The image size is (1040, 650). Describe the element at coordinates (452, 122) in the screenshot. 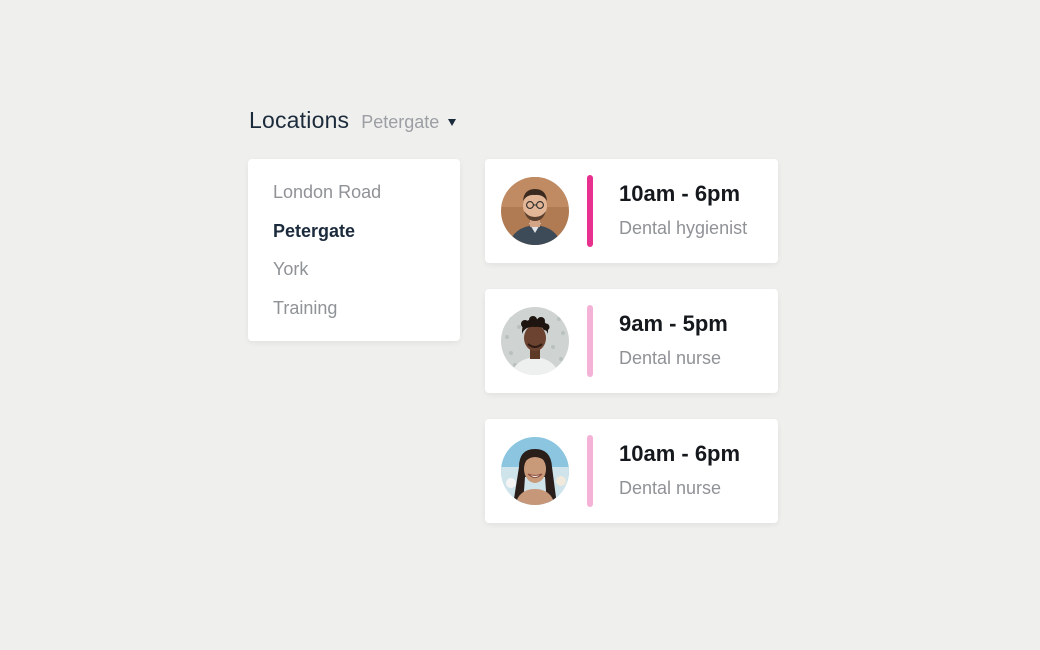

I see `chevron-down-icon` at that location.